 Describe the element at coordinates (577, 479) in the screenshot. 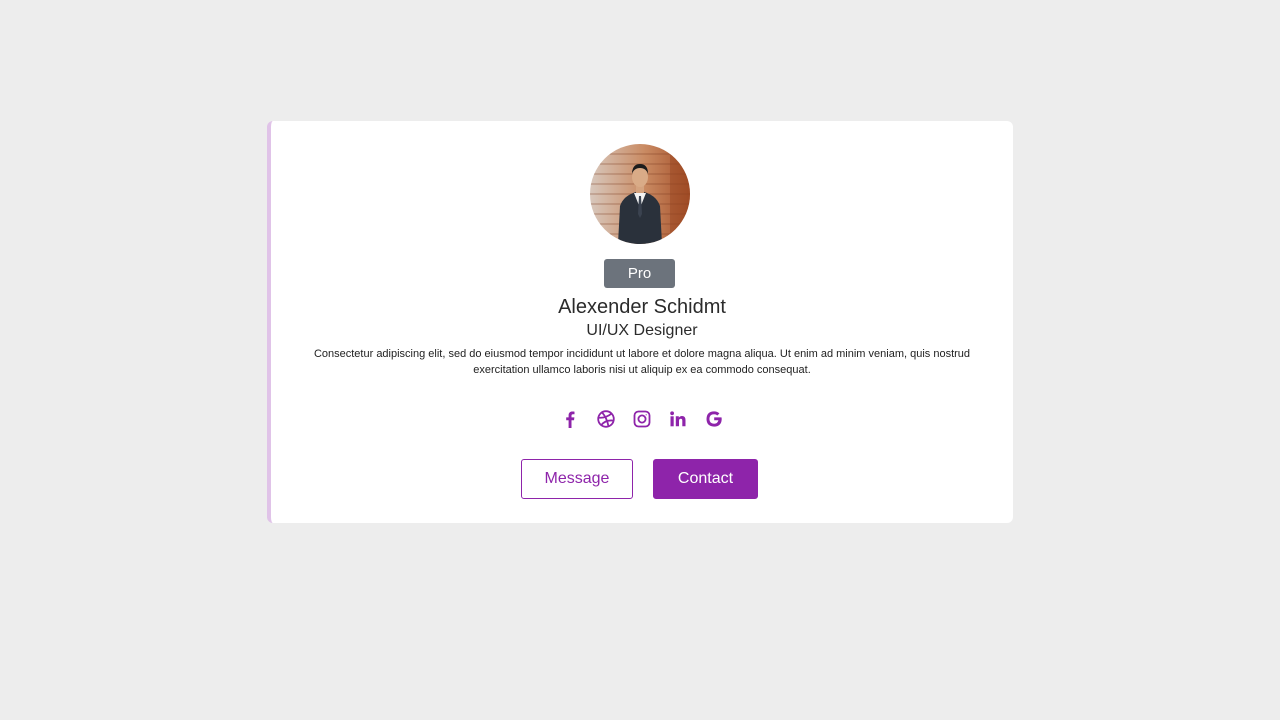

I see `message-button: Message` at that location.